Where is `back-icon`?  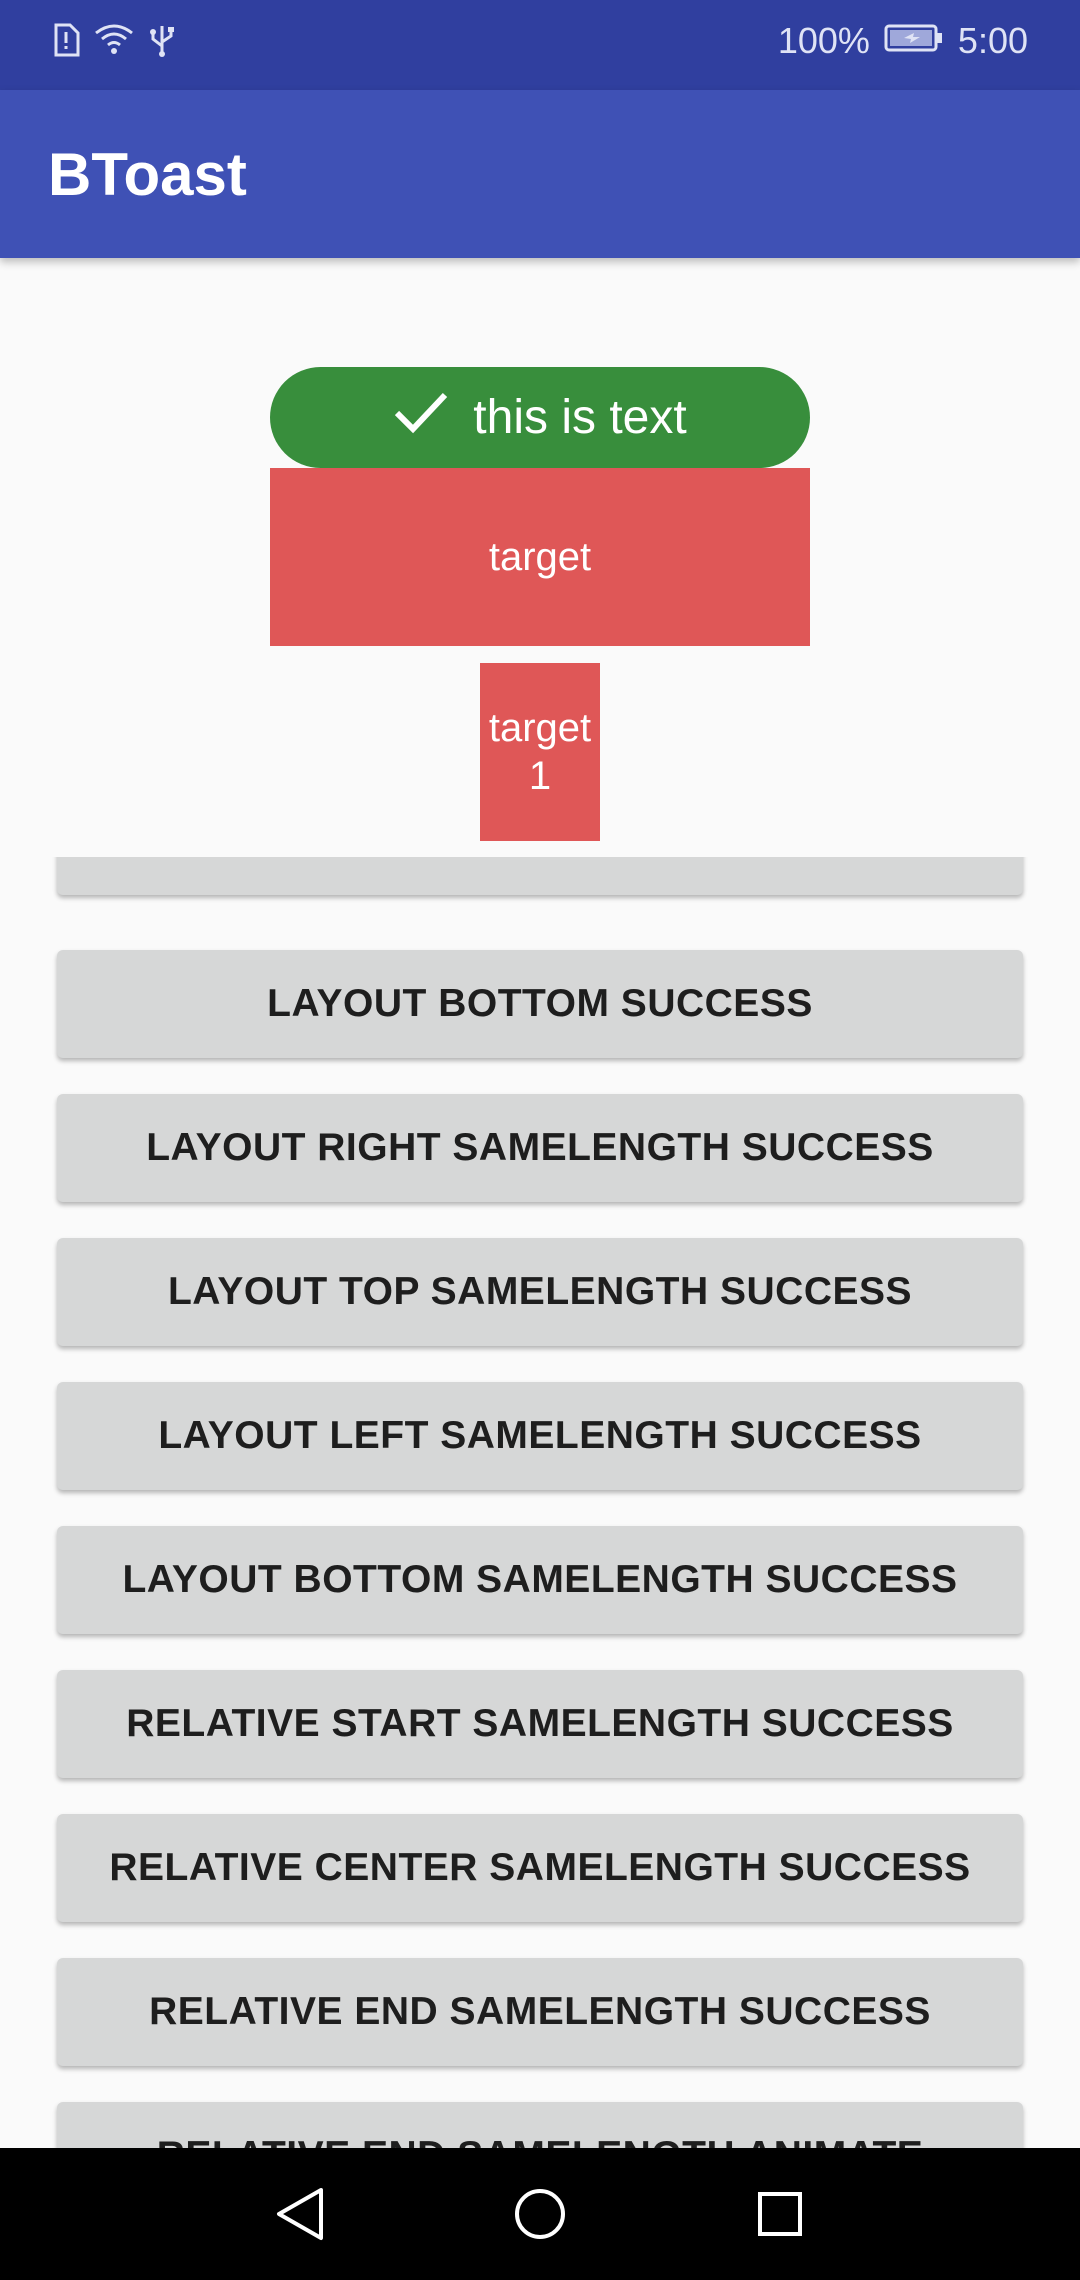
back-icon is located at coordinates (300, 2216).